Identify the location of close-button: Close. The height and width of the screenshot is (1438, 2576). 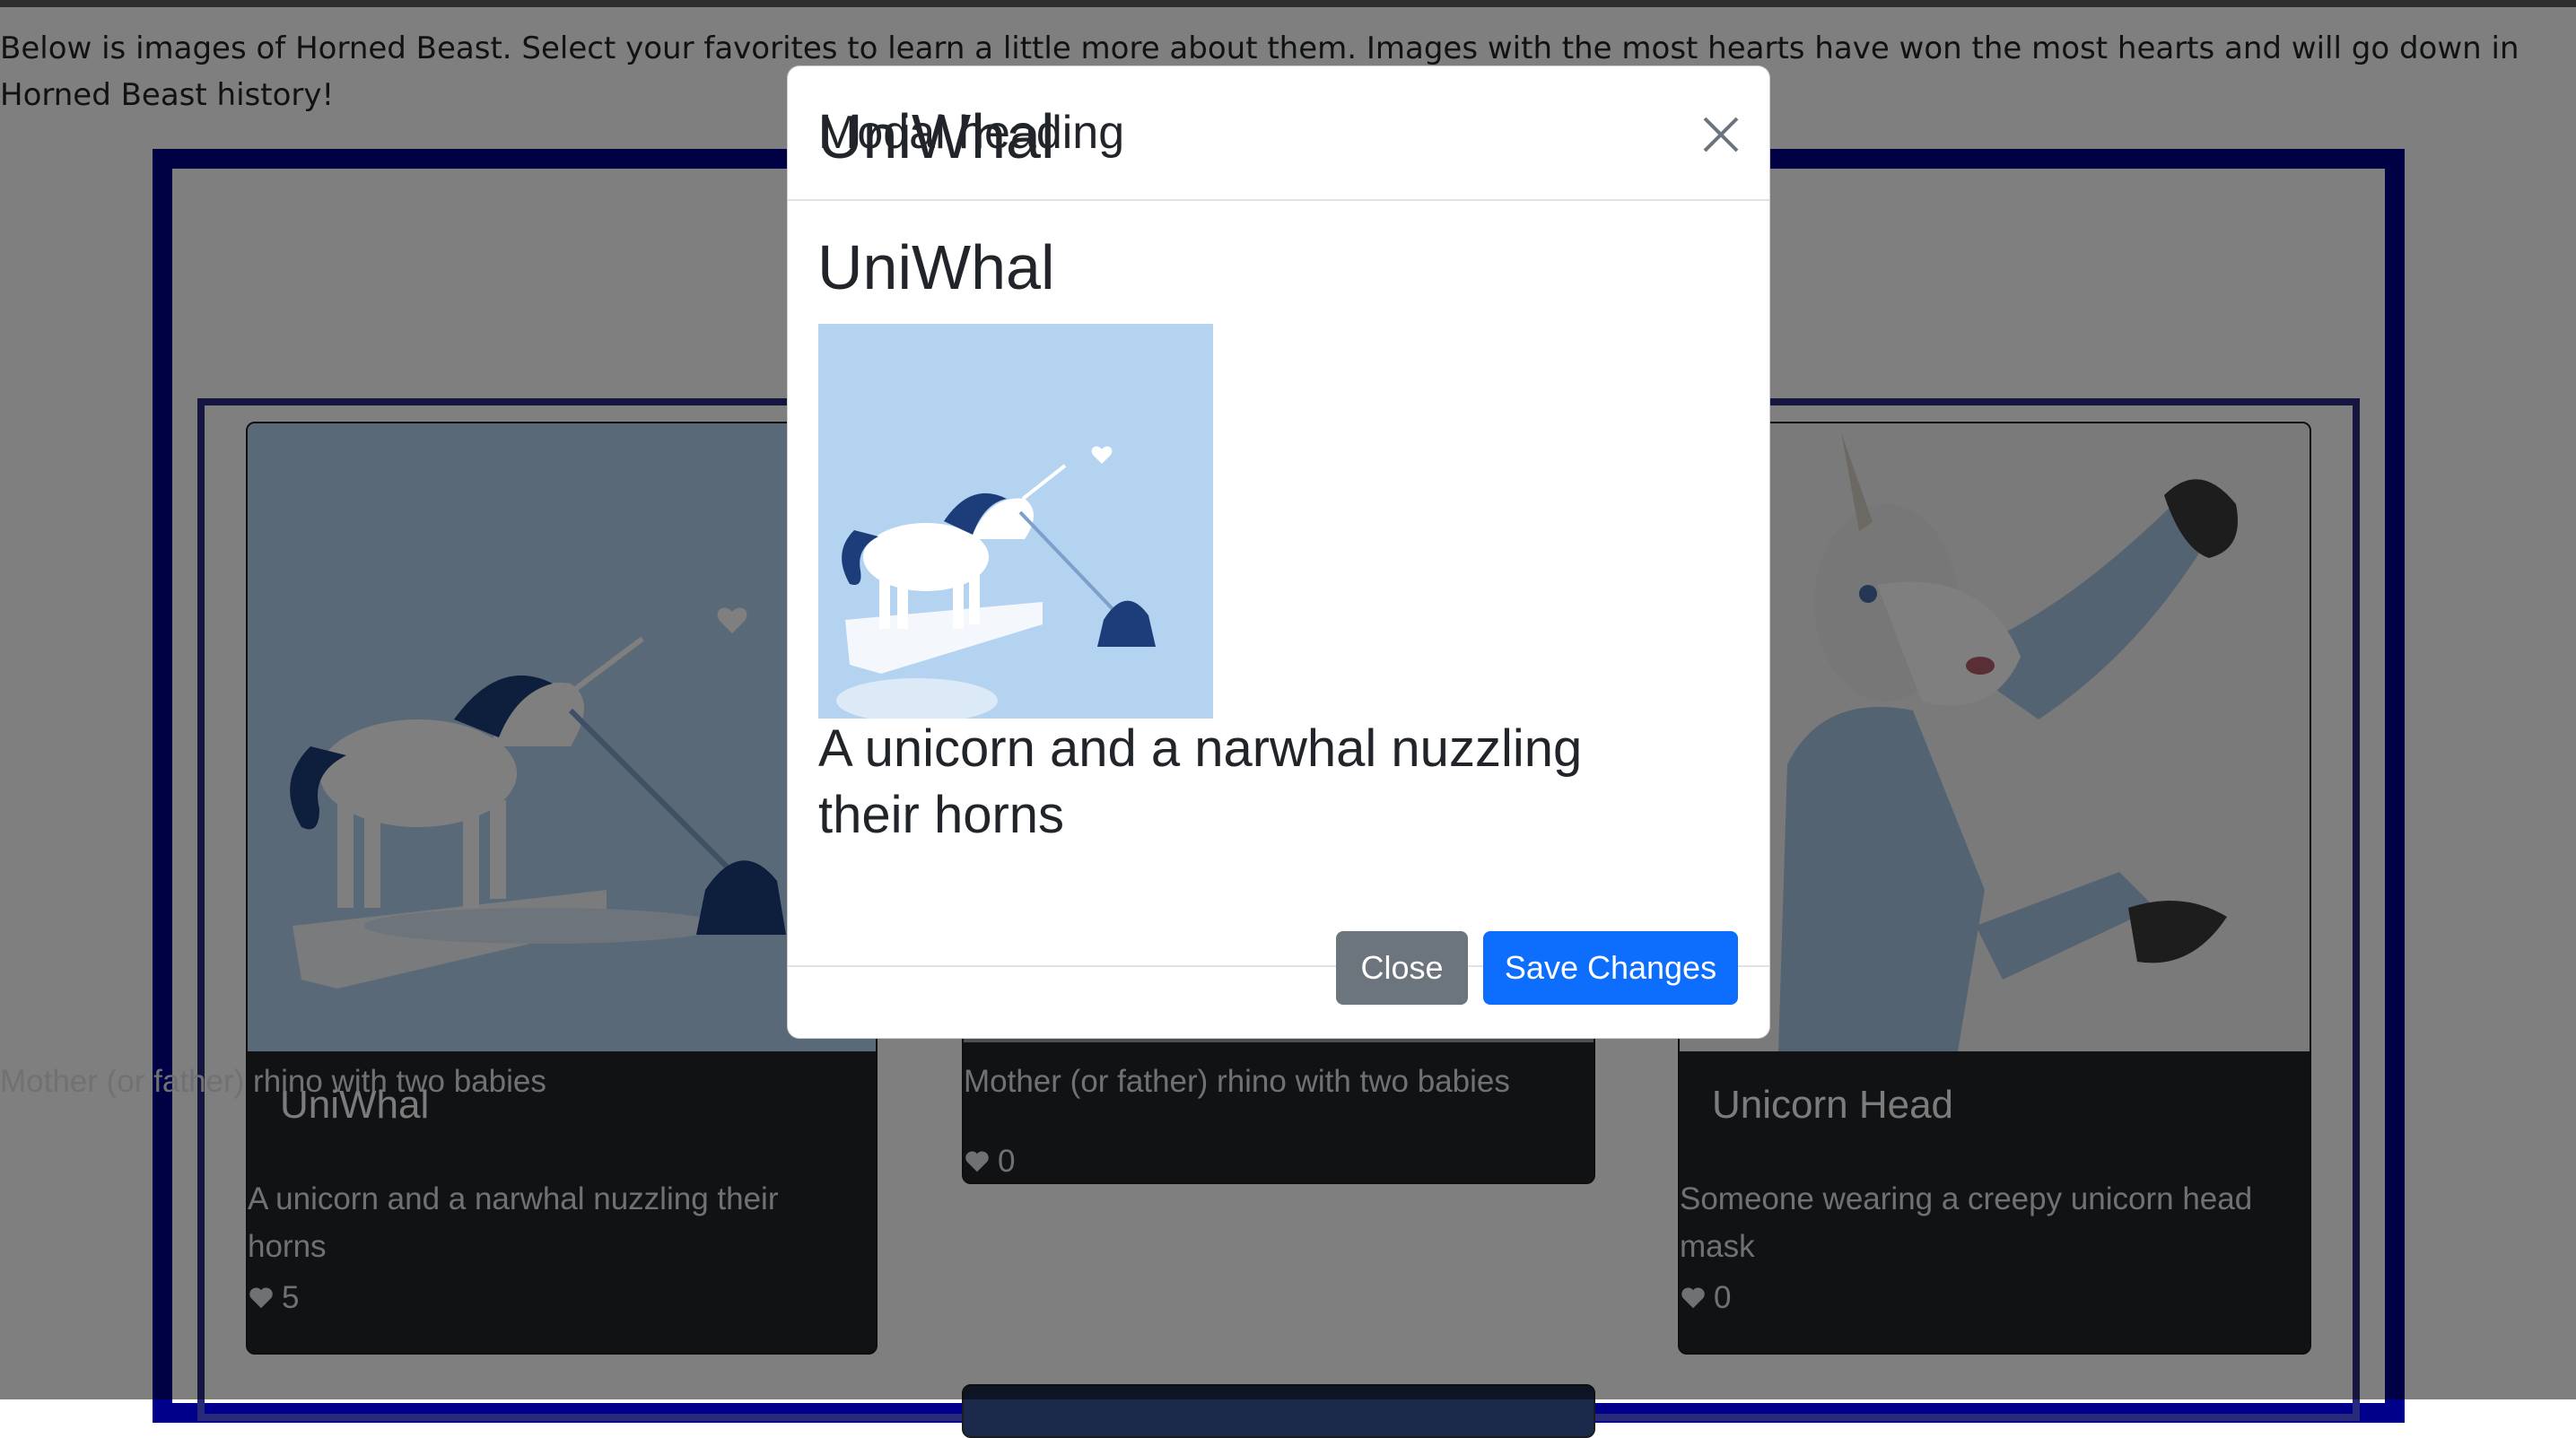
(1402, 968).